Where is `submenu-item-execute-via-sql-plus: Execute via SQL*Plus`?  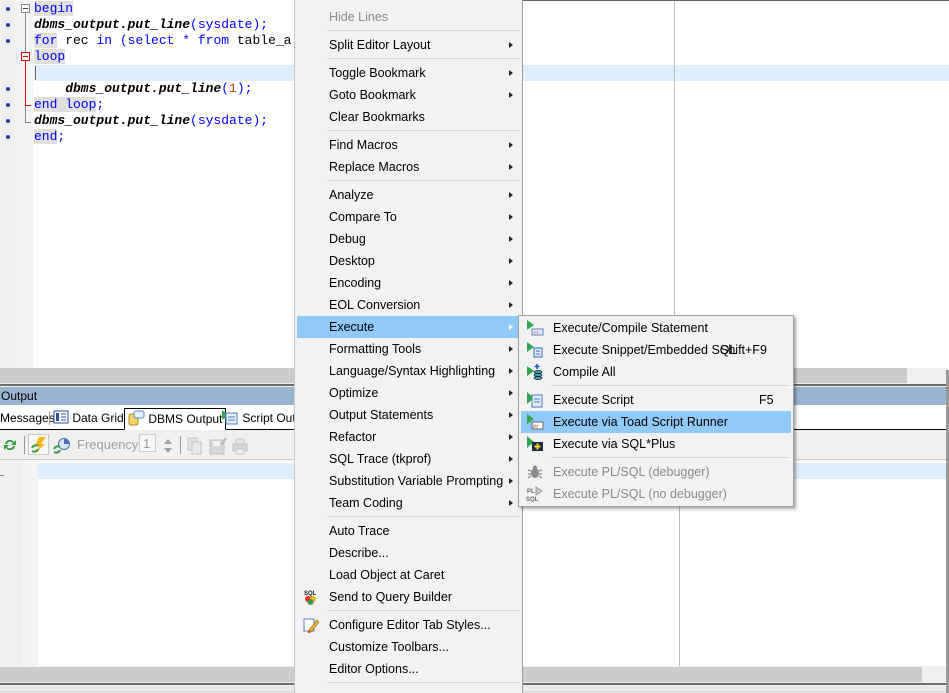
submenu-item-execute-via-sql-plus: Execute via SQL*Plus is located at coordinates (656, 444).